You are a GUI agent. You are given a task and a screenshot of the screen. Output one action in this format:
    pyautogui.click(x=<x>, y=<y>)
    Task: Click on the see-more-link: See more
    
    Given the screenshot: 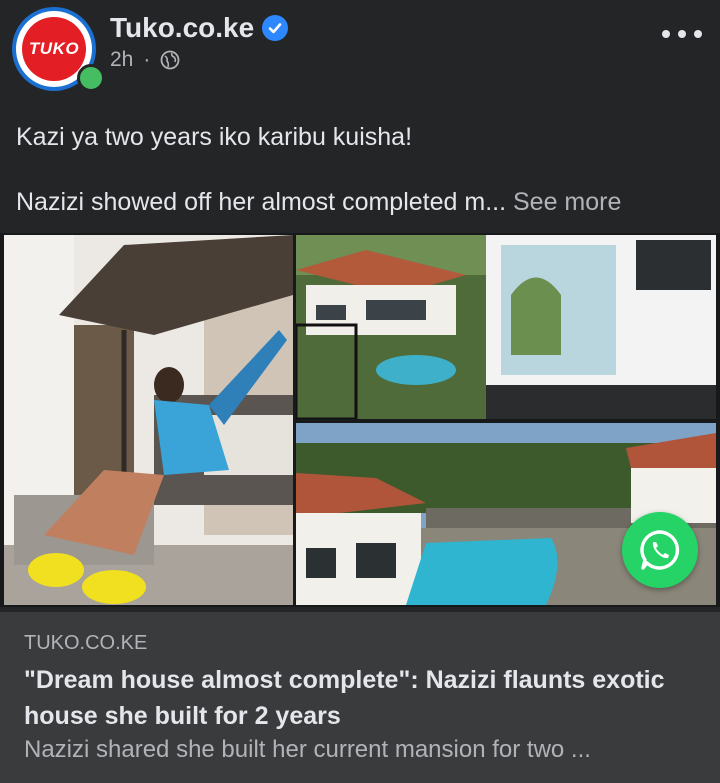 What is the action you would take?
    pyautogui.click(x=567, y=202)
    